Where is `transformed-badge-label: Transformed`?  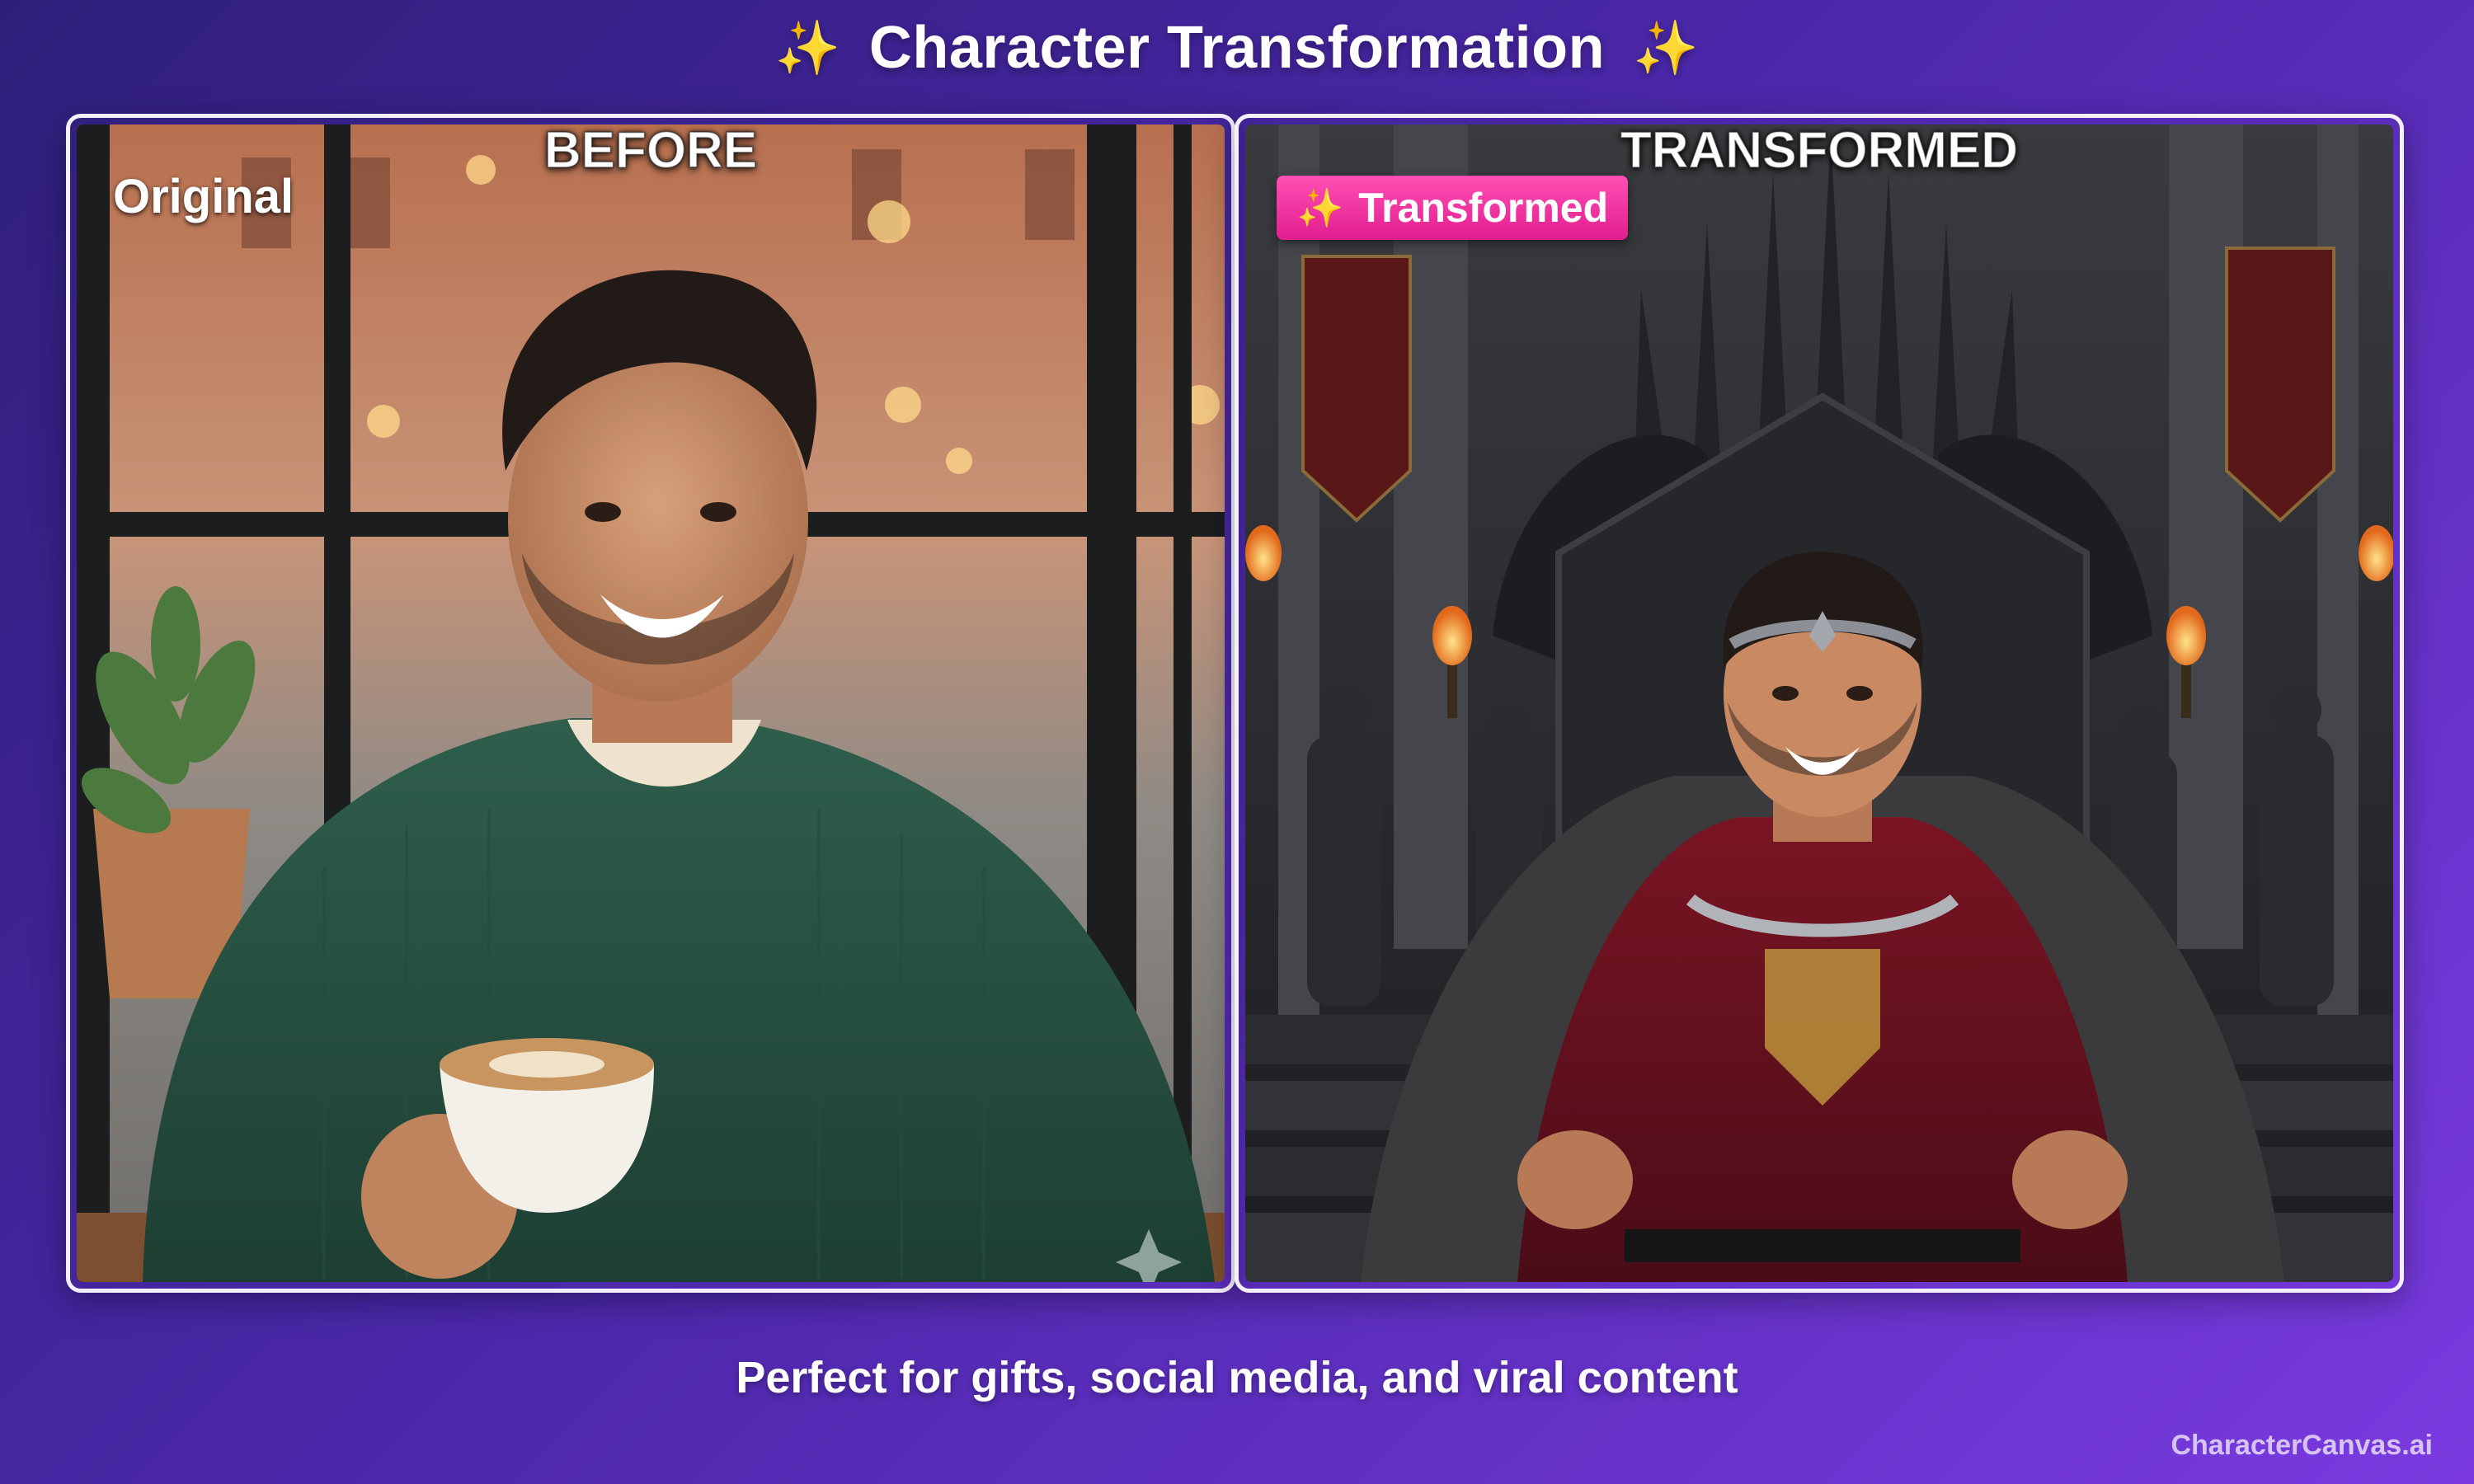
transformed-badge-label: Transformed is located at coordinates (1483, 208).